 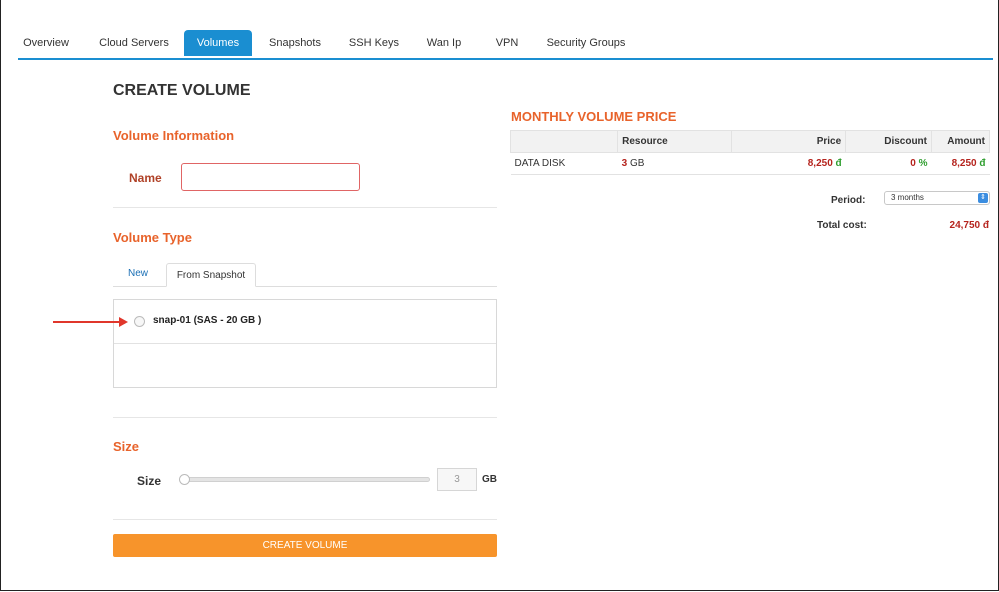 I want to click on price-currency: đ, so click(x=838, y=163).